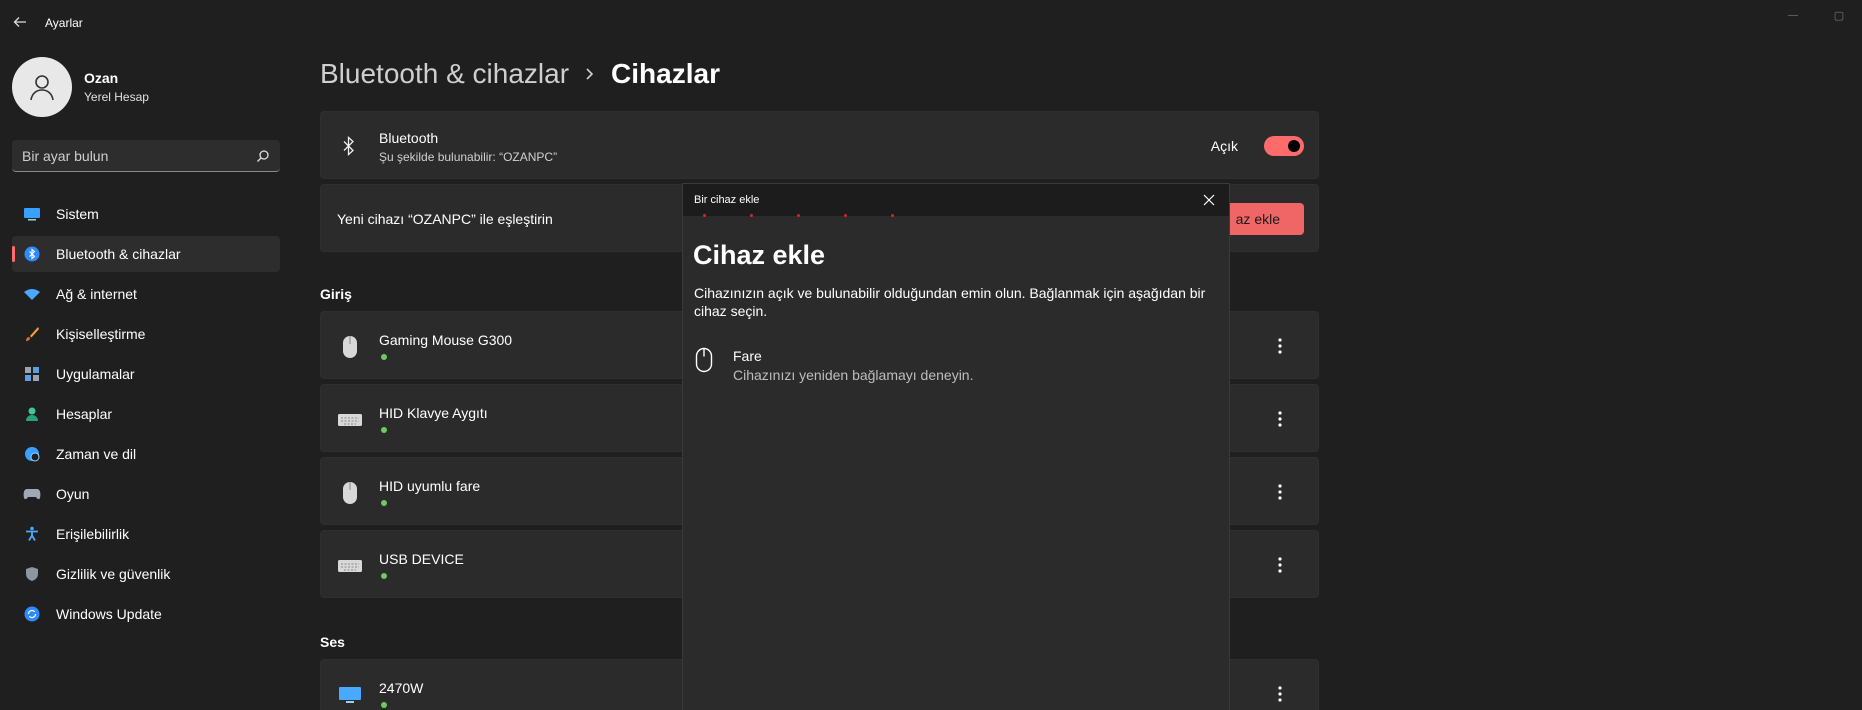 Image resolution: width=1862 pixels, height=710 pixels. Describe the element at coordinates (32, 614) in the screenshot. I see `update-icon` at that location.